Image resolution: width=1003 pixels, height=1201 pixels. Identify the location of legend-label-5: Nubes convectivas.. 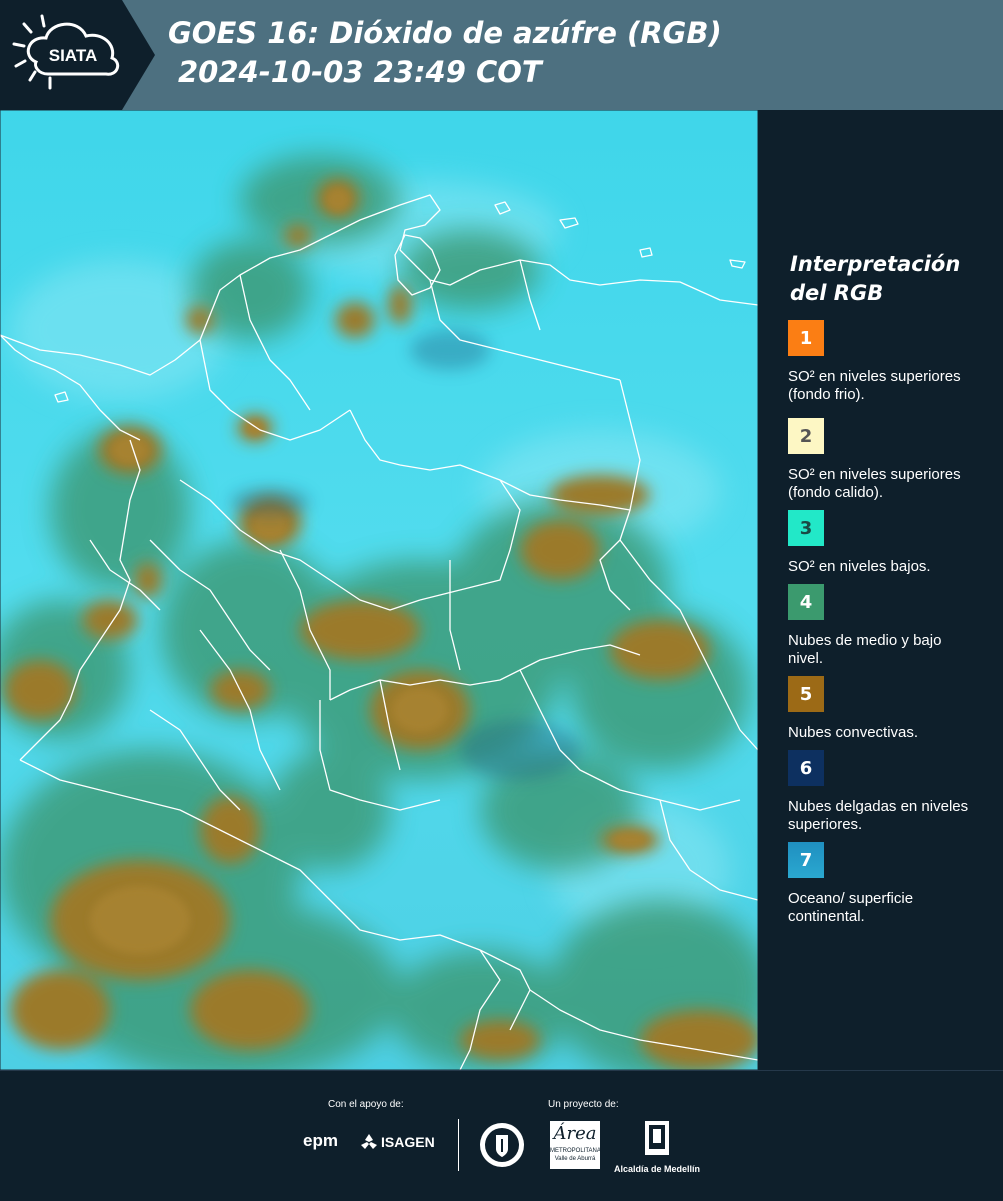
(853, 732).